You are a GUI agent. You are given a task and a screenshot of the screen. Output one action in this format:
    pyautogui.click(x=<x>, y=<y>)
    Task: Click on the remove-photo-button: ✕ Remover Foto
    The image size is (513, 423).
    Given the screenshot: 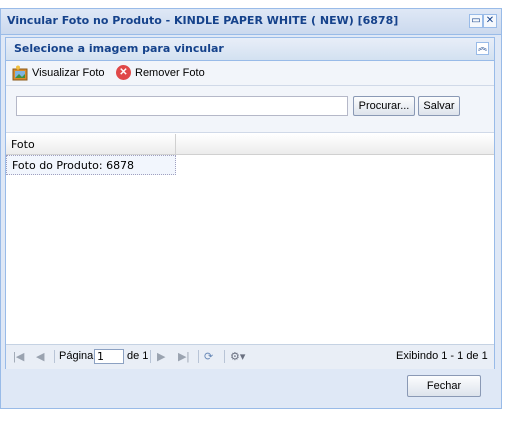 What is the action you would take?
    pyautogui.click(x=160, y=72)
    